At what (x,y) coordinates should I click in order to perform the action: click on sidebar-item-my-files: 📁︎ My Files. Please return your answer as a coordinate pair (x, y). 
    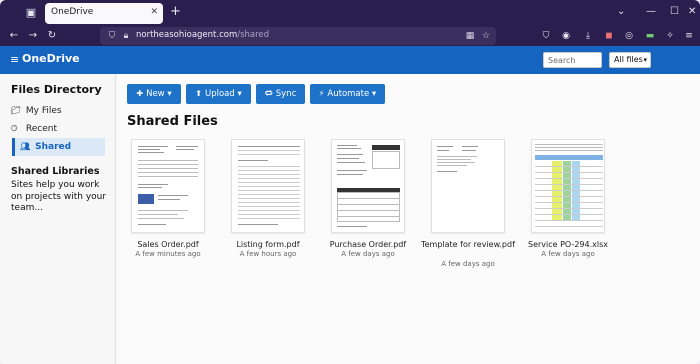
    Looking at the image, I should click on (36, 111).